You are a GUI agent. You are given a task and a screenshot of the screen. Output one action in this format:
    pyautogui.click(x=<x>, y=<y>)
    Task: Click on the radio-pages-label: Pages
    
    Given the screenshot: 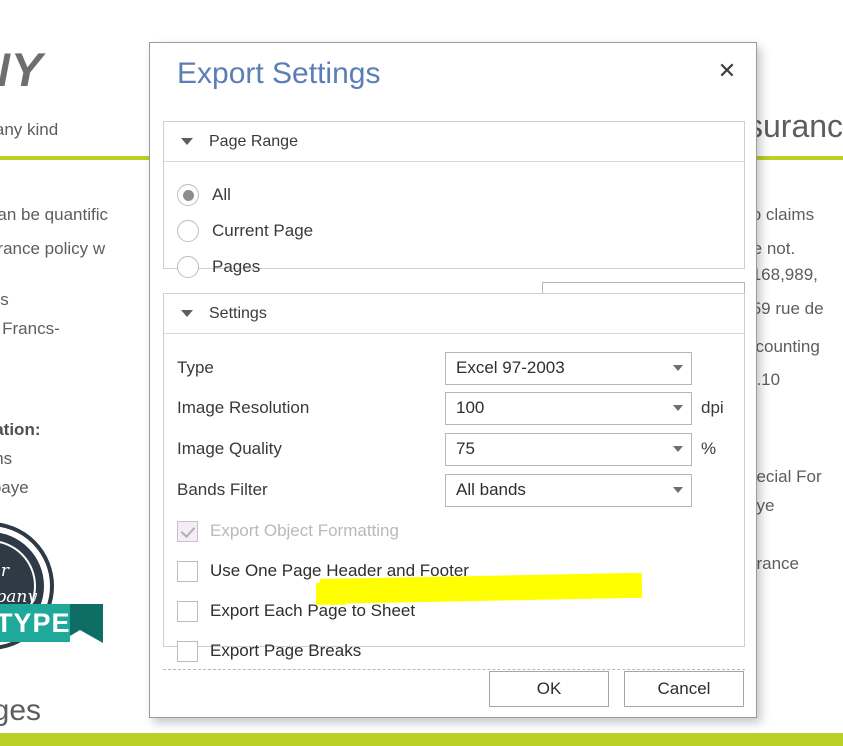 What is the action you would take?
    pyautogui.click(x=236, y=266)
    